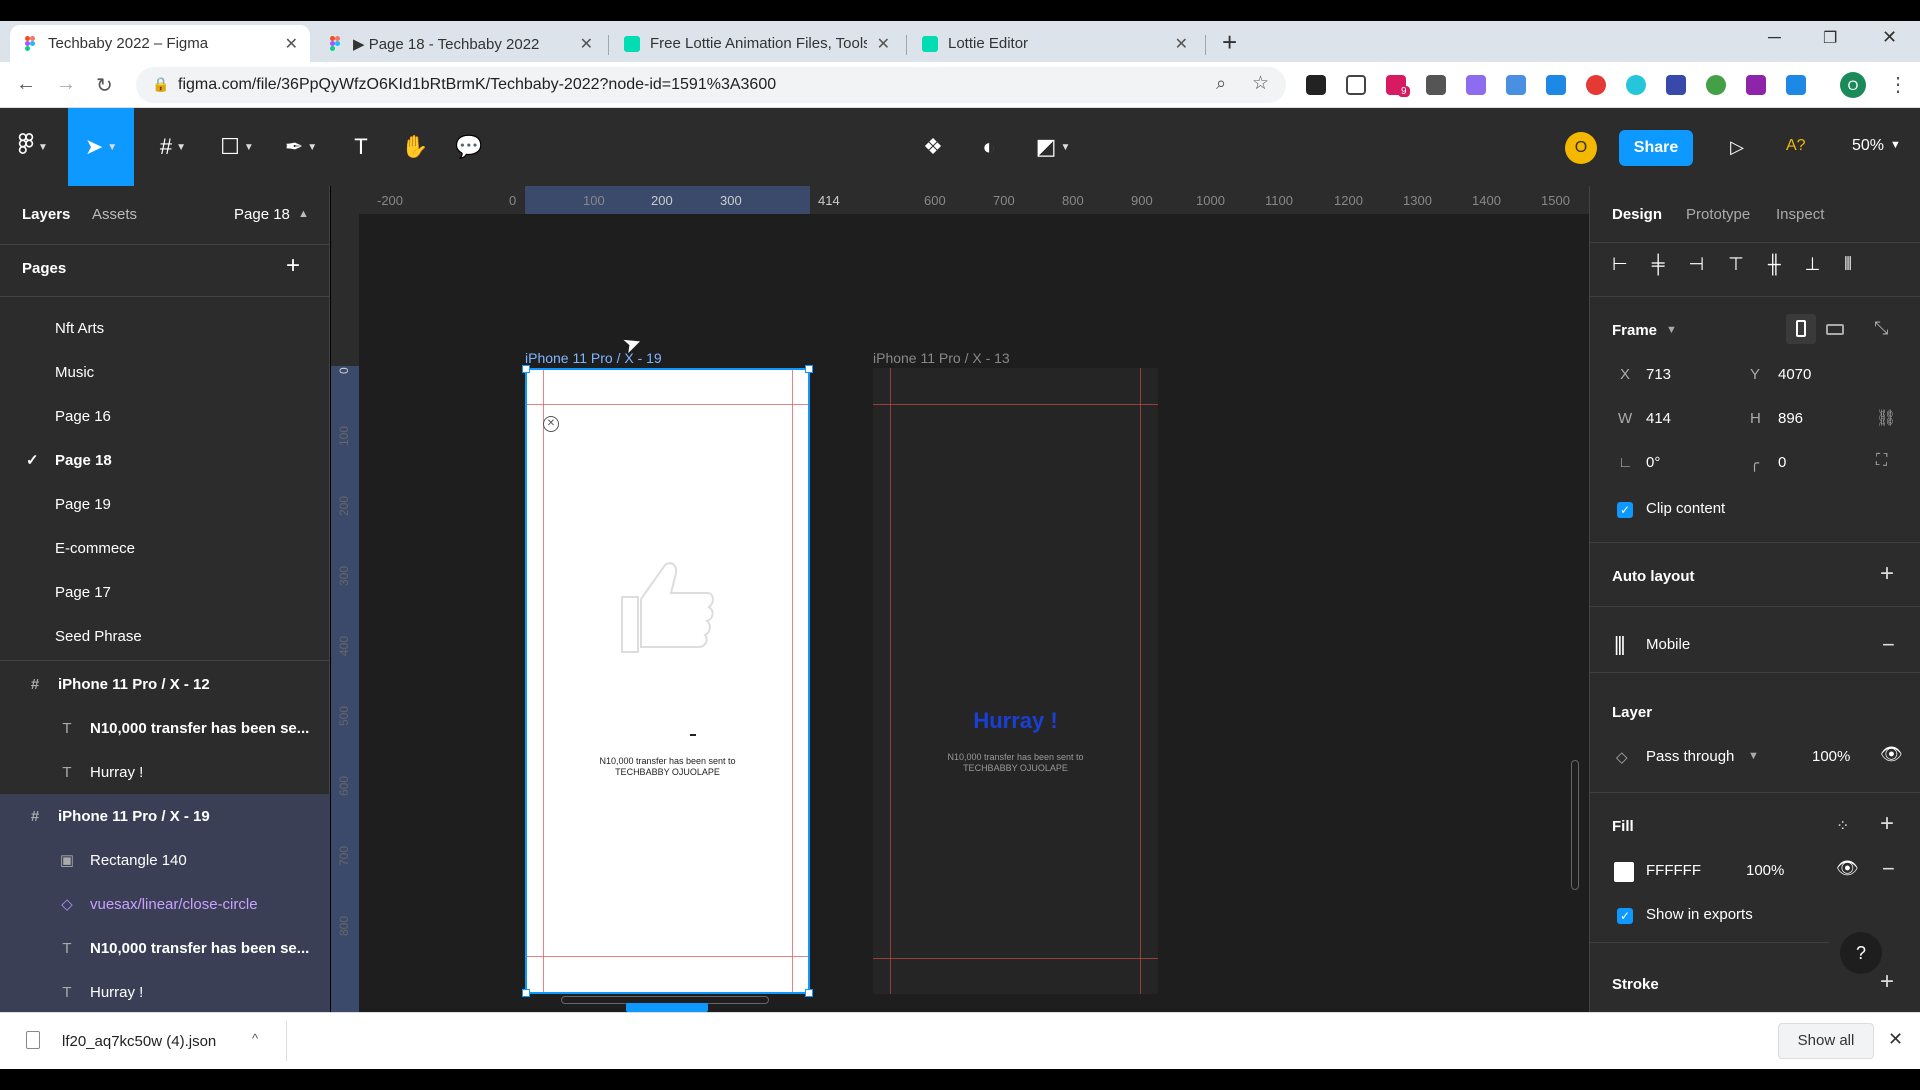 Image resolution: width=1920 pixels, height=1090 pixels. Describe the element at coordinates (1656, 148) in the screenshot. I see `share-button: Share` at that location.